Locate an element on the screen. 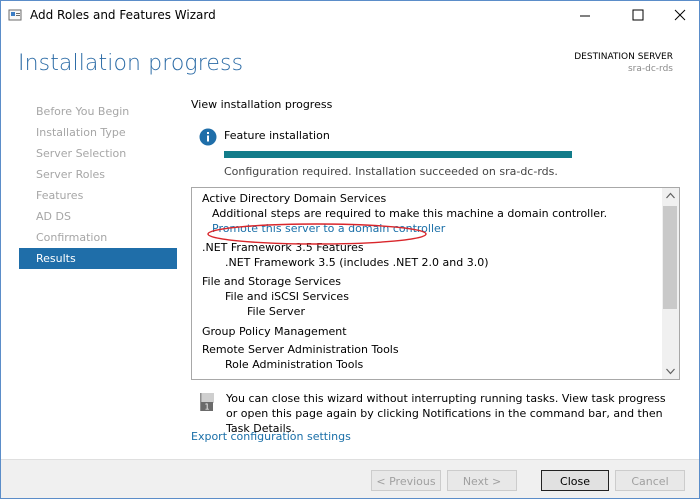  close-window-button is located at coordinates (679, 15).